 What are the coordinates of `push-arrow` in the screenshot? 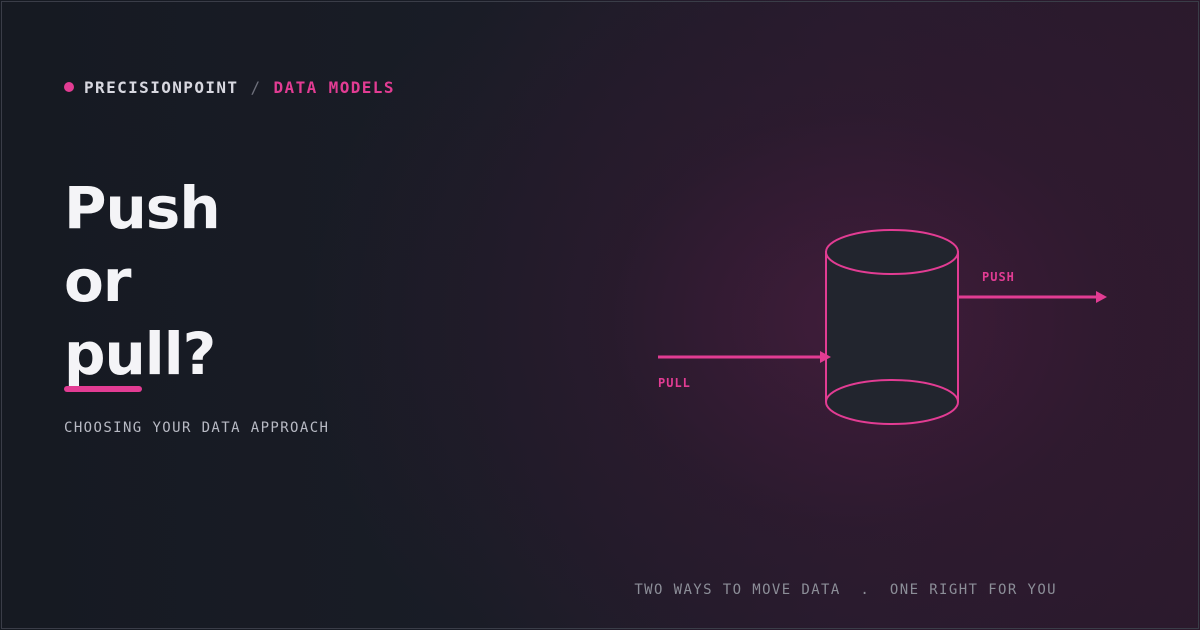 It's located at (1032, 297).